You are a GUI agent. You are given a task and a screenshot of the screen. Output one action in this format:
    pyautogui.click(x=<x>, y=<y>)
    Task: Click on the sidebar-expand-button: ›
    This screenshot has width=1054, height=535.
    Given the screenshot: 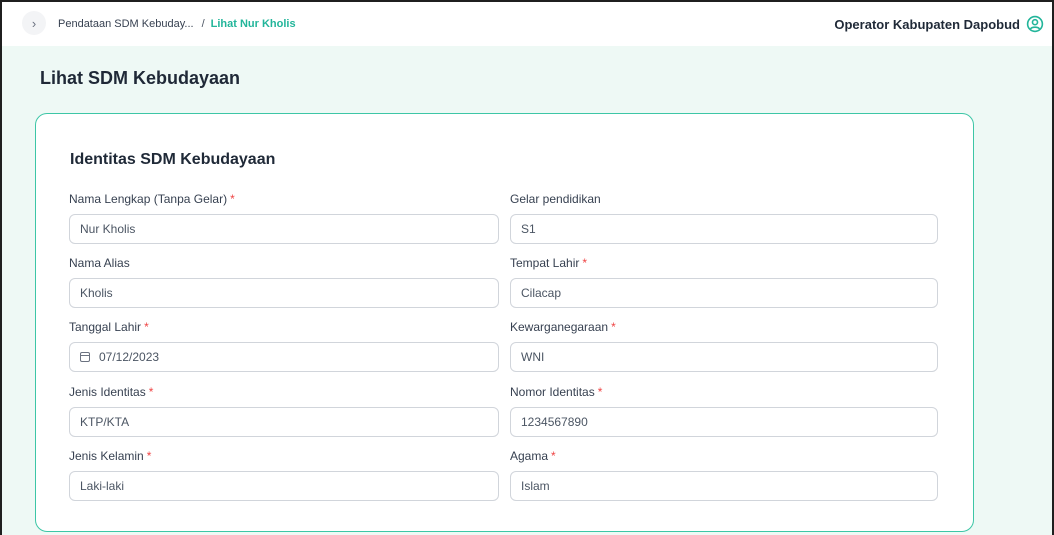 What is the action you would take?
    pyautogui.click(x=34, y=23)
    